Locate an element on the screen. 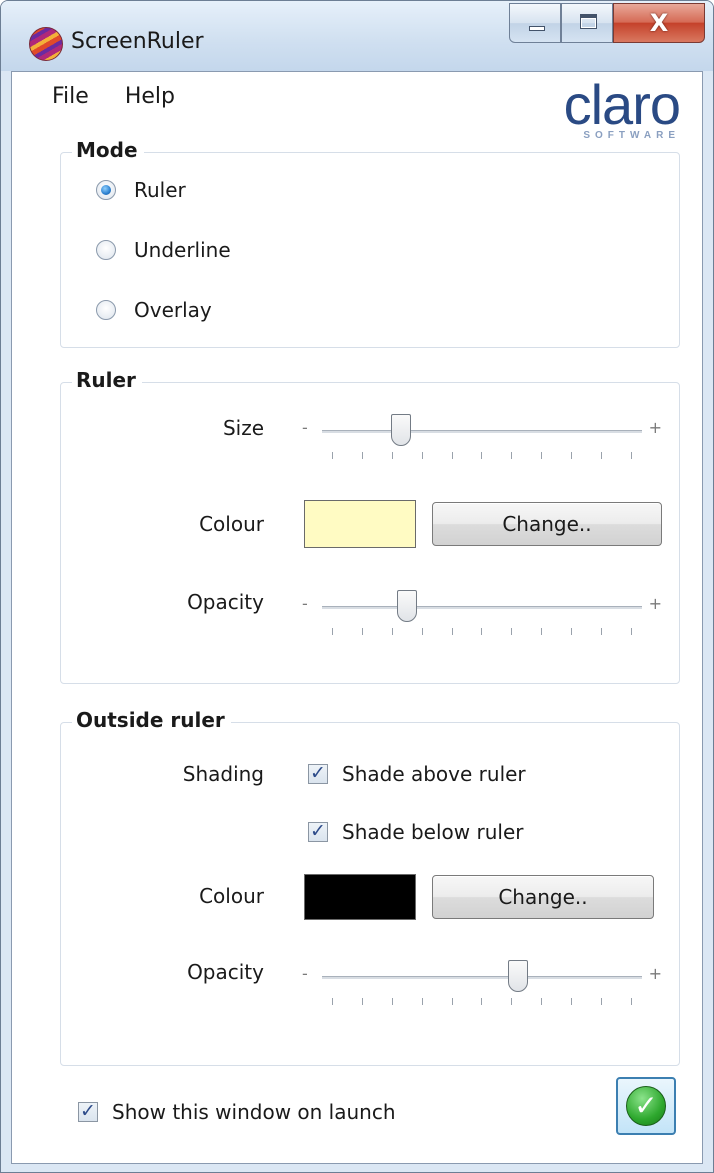 Image resolution: width=714 pixels, height=1173 pixels. ruler-opacity-slider: - + is located at coordinates (482, 613).